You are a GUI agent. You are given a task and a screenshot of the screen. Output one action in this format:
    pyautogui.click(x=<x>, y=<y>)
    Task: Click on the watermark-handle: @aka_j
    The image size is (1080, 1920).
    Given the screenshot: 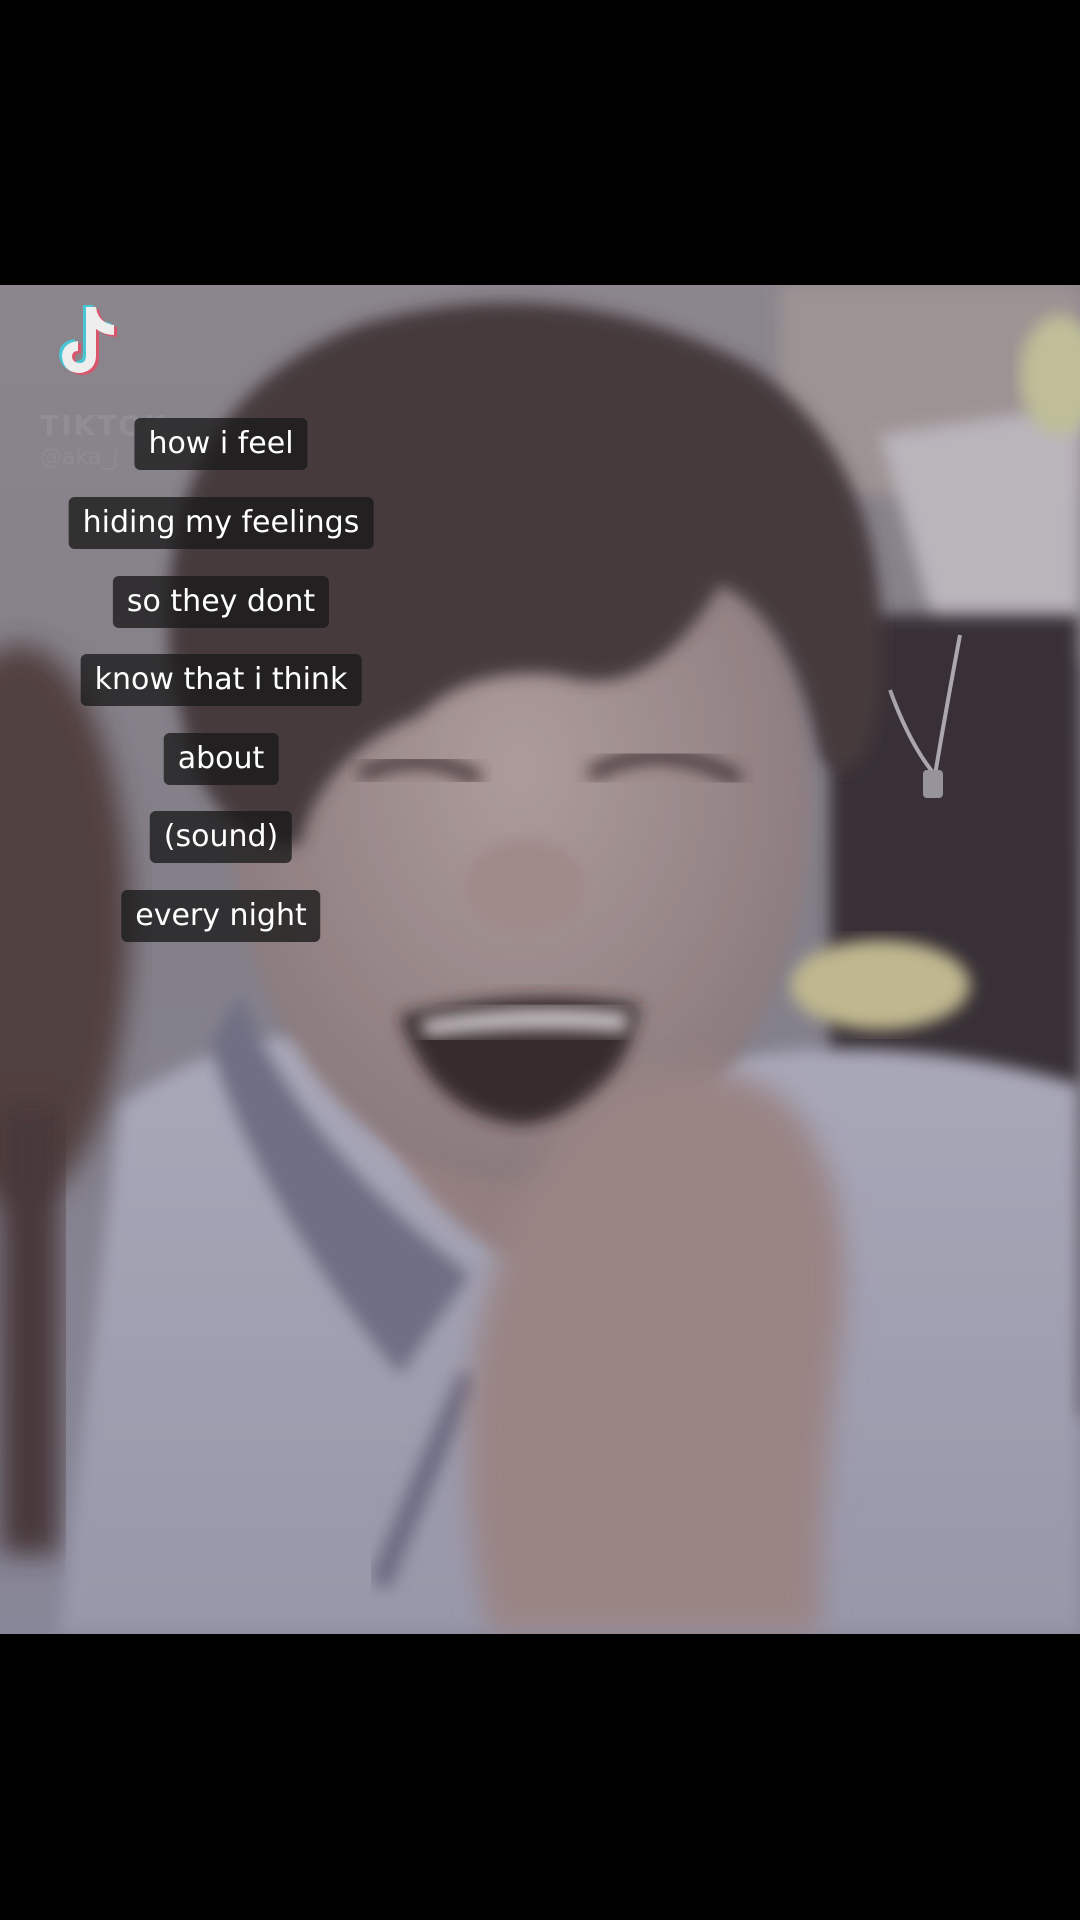 What is the action you would take?
    pyautogui.click(x=79, y=457)
    